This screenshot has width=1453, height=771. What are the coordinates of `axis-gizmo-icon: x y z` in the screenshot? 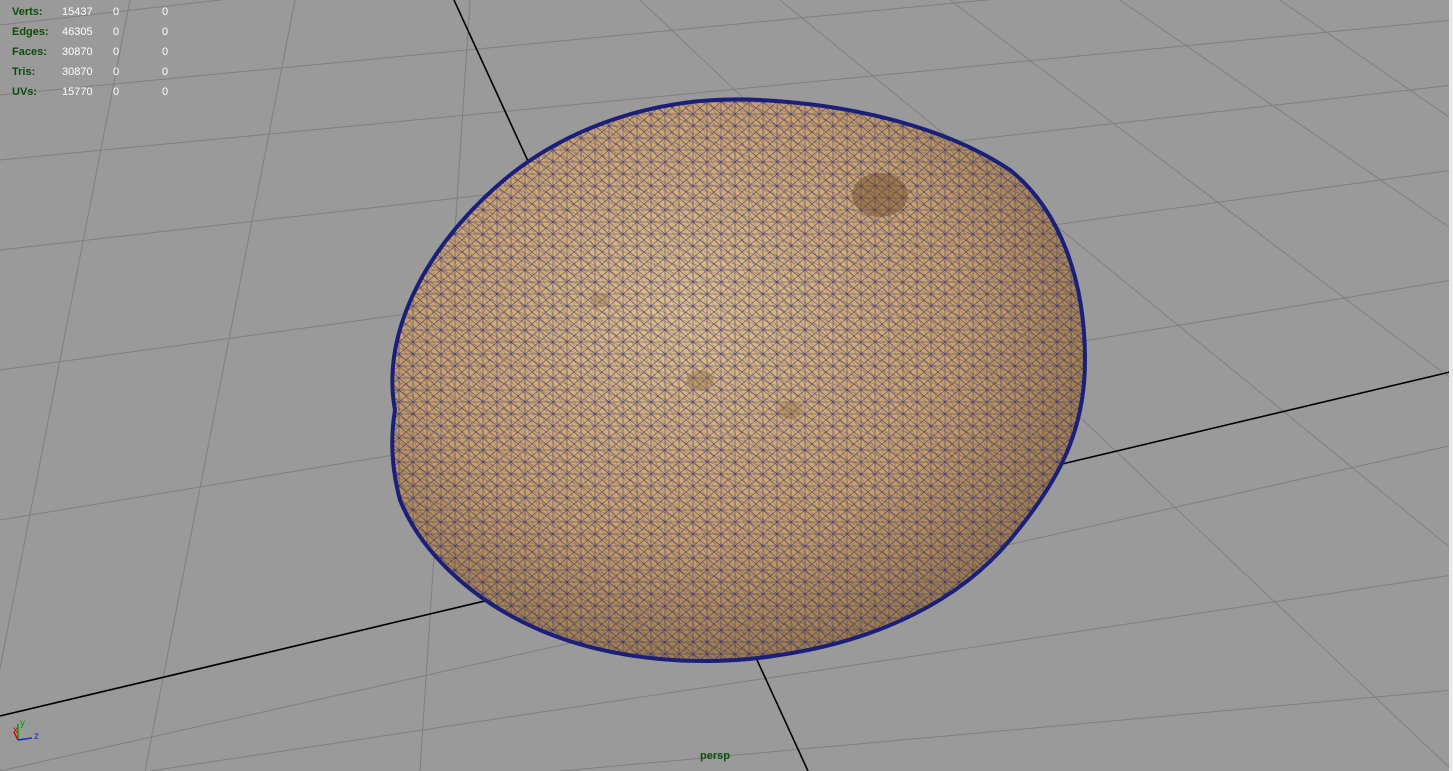 It's located at (30, 734).